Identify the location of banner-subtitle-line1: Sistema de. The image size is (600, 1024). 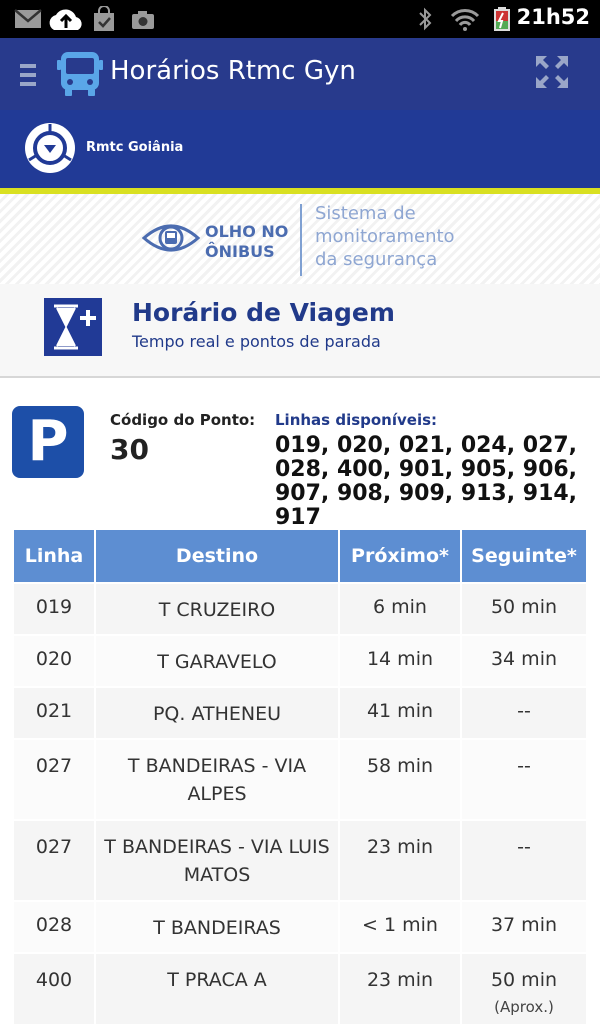
(365, 213).